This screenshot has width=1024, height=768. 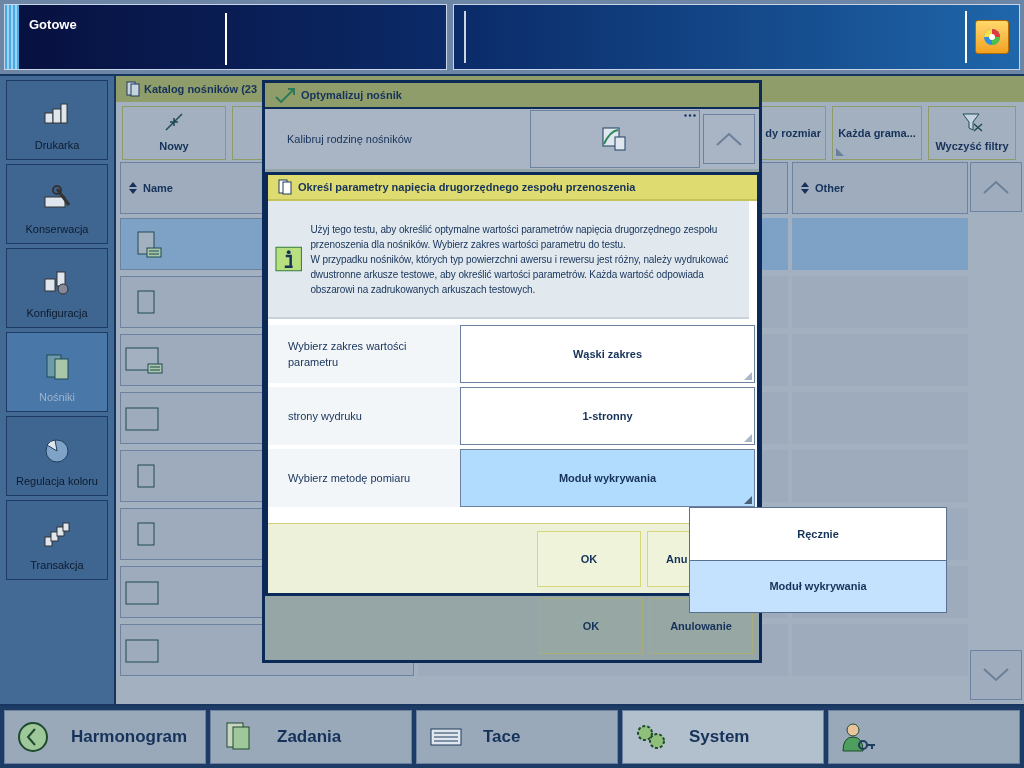 What do you see at coordinates (349, 478) in the screenshot?
I see `field-label: Wybierz metodę pomiaru` at bounding box center [349, 478].